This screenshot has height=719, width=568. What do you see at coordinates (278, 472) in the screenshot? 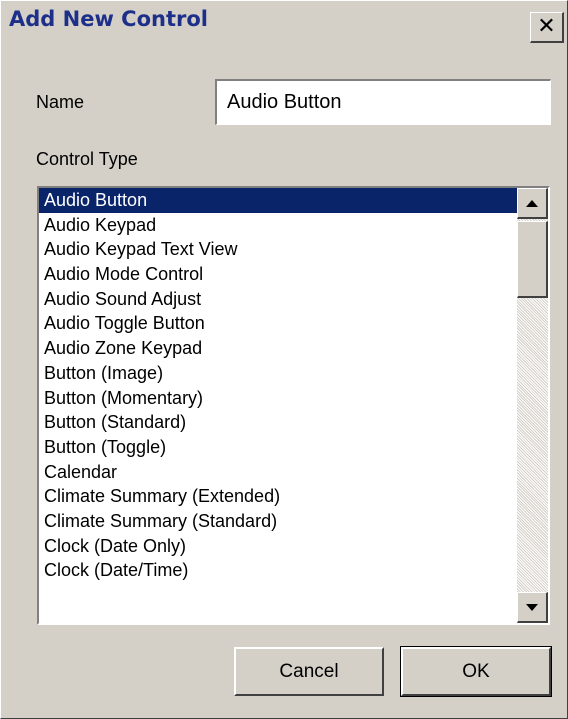
I see `list-item: Calendar` at bounding box center [278, 472].